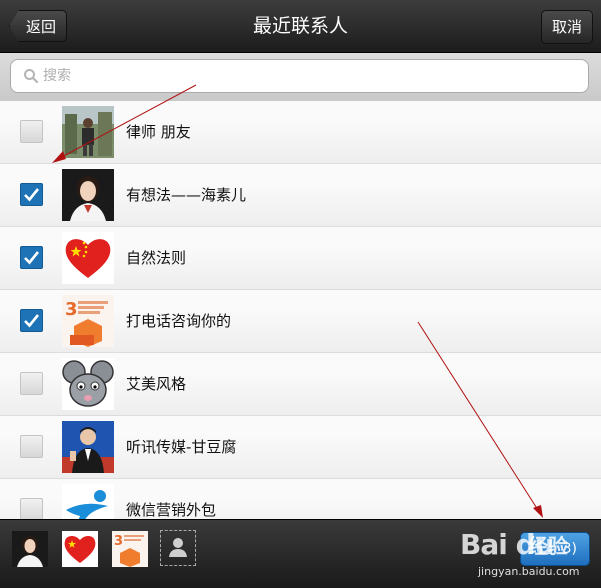 The height and width of the screenshot is (588, 601). I want to click on search-icon, so click(31, 76).